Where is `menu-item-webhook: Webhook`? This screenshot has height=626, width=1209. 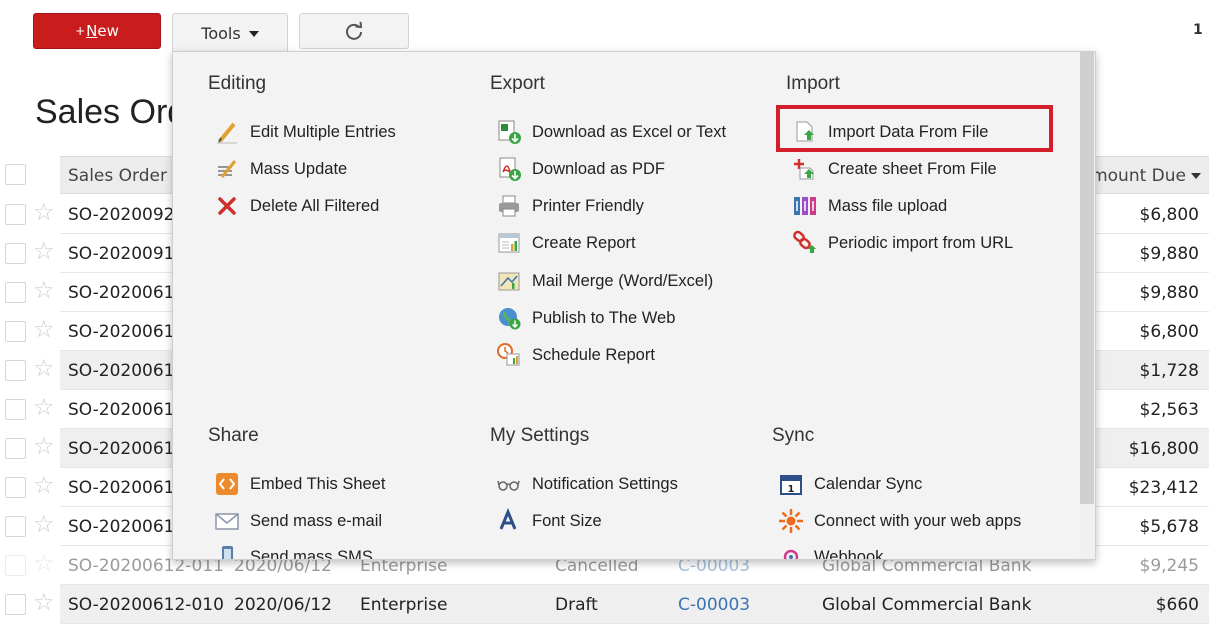 menu-item-webhook: Webhook is located at coordinates (830, 551).